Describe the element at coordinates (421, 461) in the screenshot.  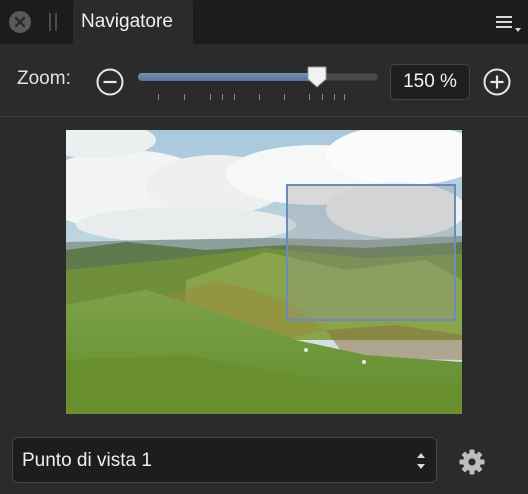
I see `chevron-updown-icon` at that location.